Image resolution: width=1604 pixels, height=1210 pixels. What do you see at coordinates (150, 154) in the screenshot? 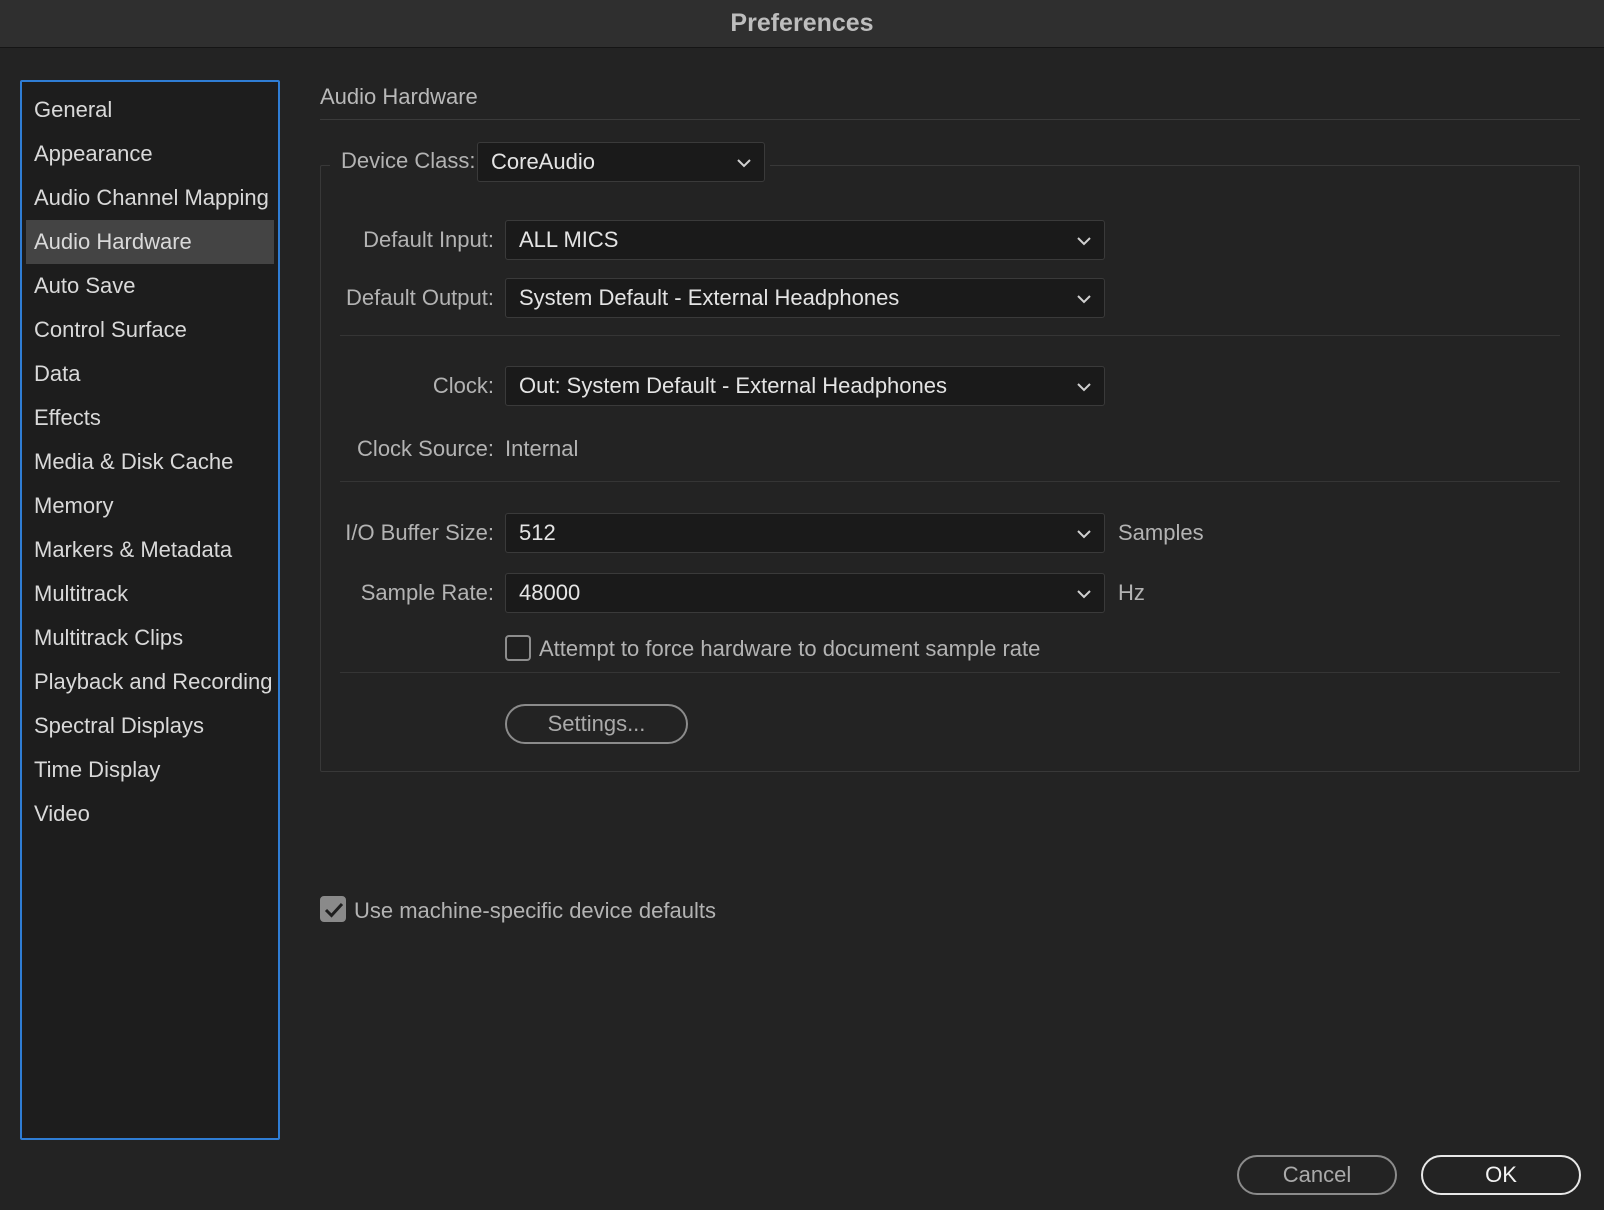
I see `sidebar-item-appearance: Appearance` at bounding box center [150, 154].